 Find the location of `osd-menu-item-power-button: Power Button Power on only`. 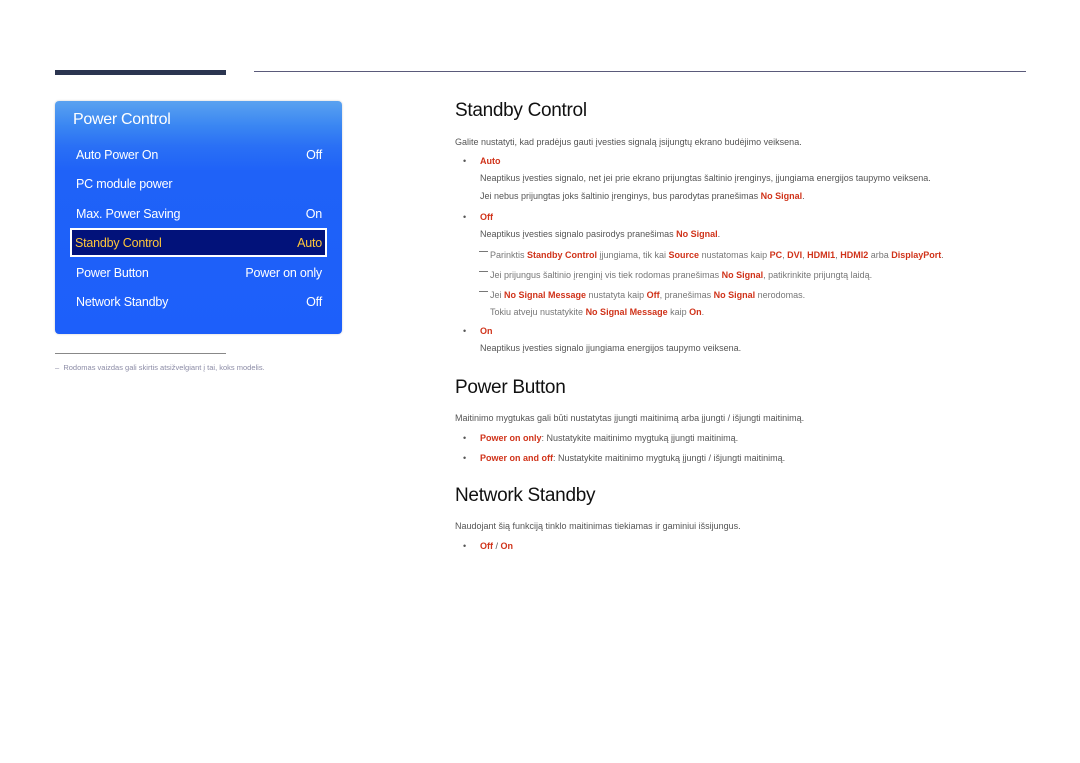

osd-menu-item-power-button: Power Button Power on only is located at coordinates (199, 273).